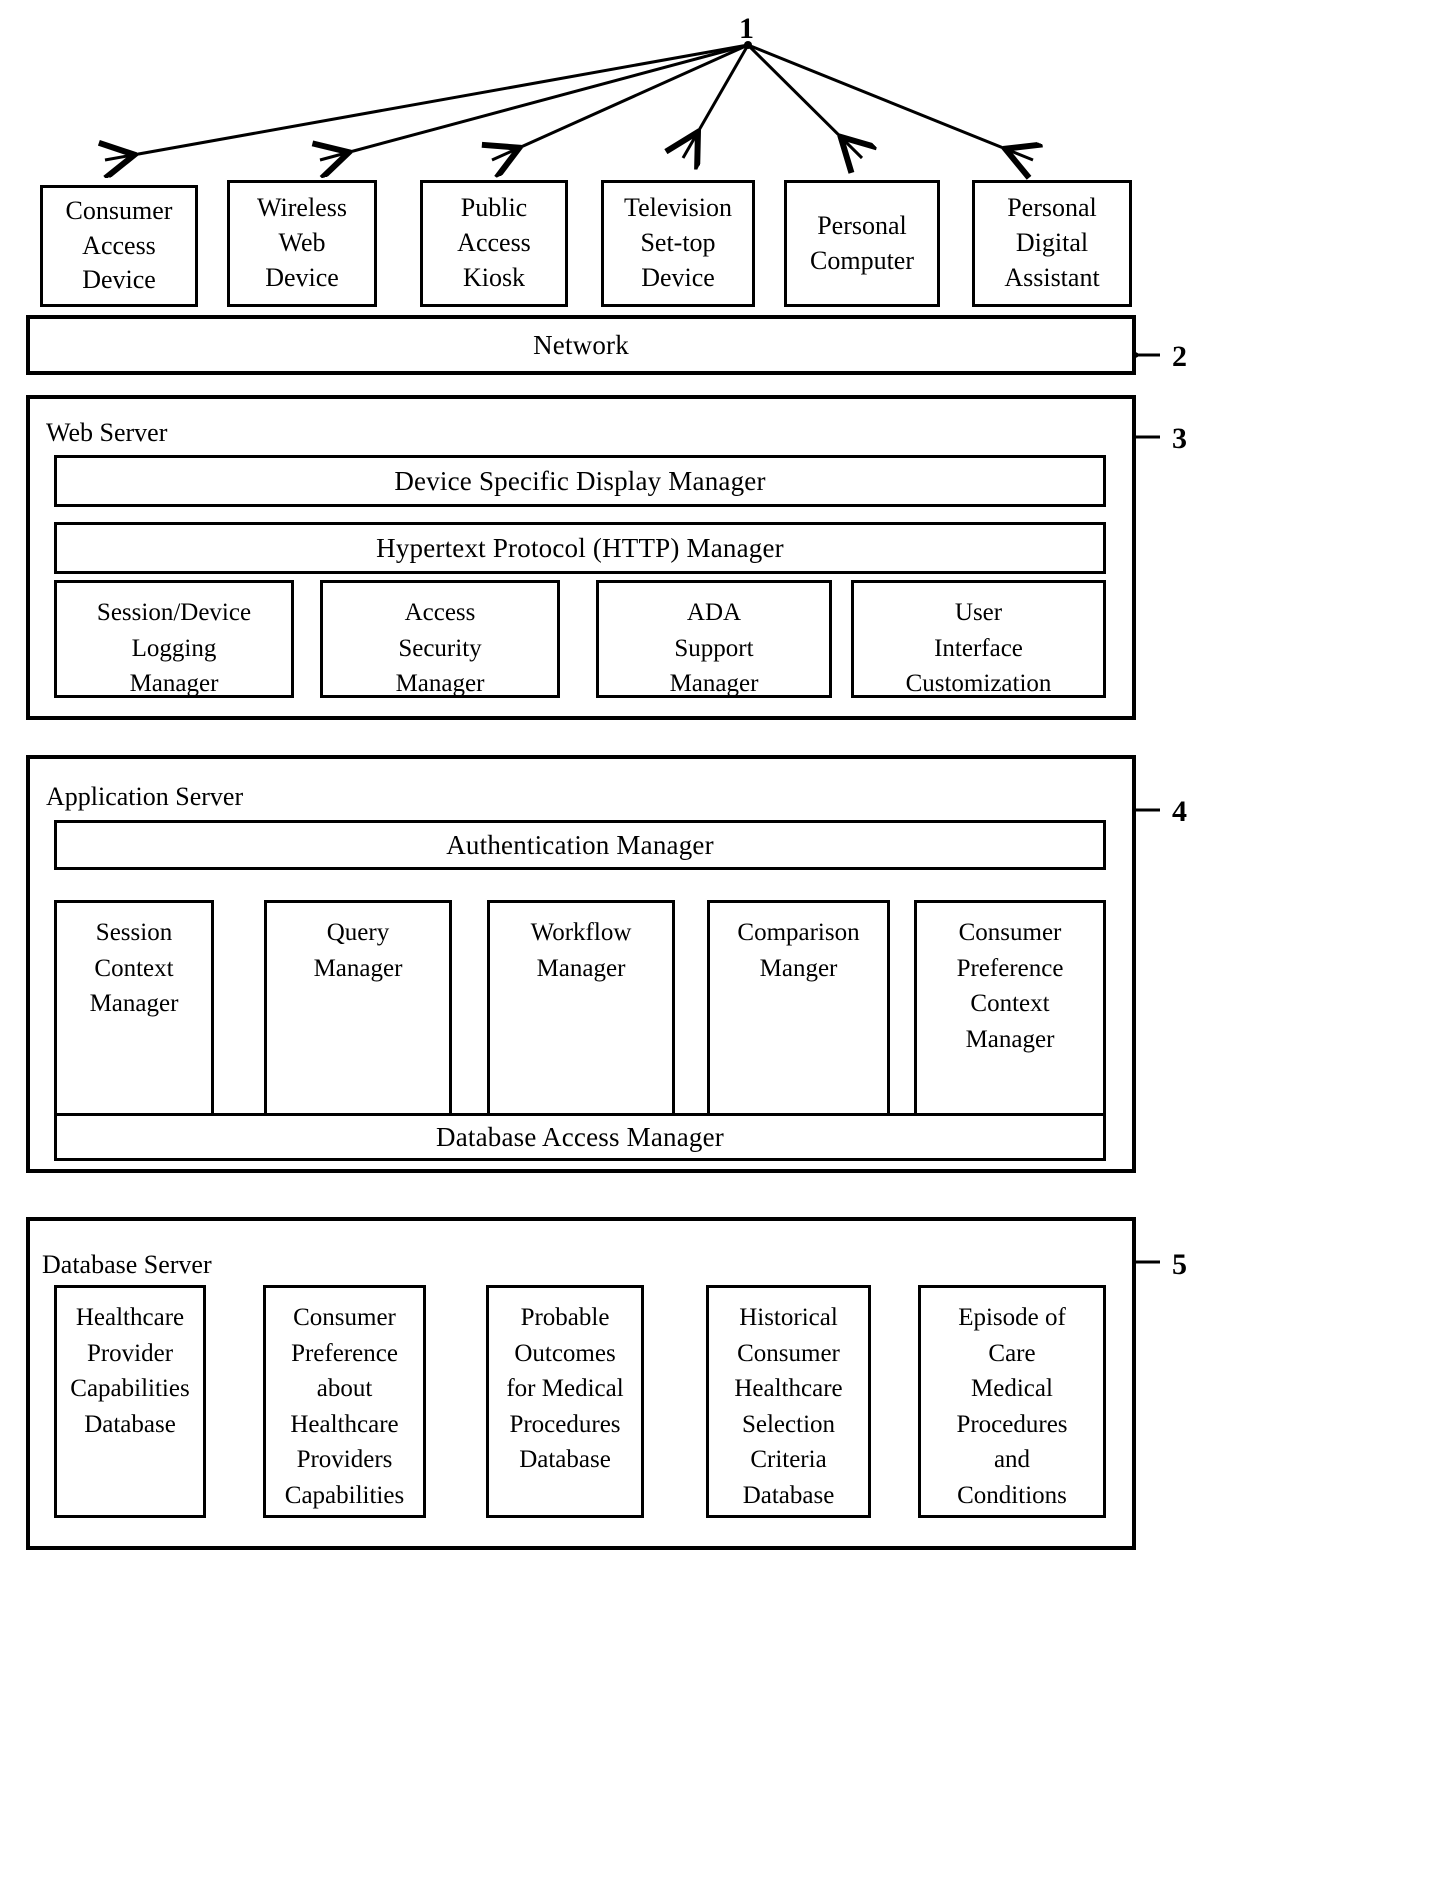 The width and height of the screenshot is (1444, 1880). I want to click on device-box-wireless-web-device: Wireless Web Device, so click(302, 243).